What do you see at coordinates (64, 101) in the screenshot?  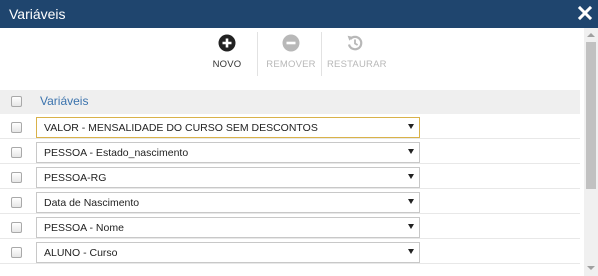 I see `column-header-variaveis: Variáveis` at bounding box center [64, 101].